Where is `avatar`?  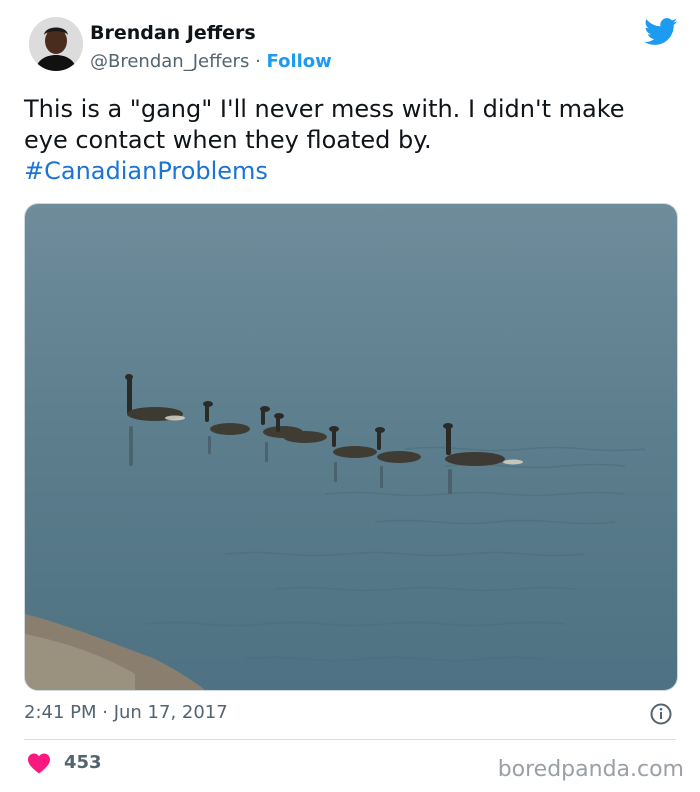 avatar is located at coordinates (56, 44).